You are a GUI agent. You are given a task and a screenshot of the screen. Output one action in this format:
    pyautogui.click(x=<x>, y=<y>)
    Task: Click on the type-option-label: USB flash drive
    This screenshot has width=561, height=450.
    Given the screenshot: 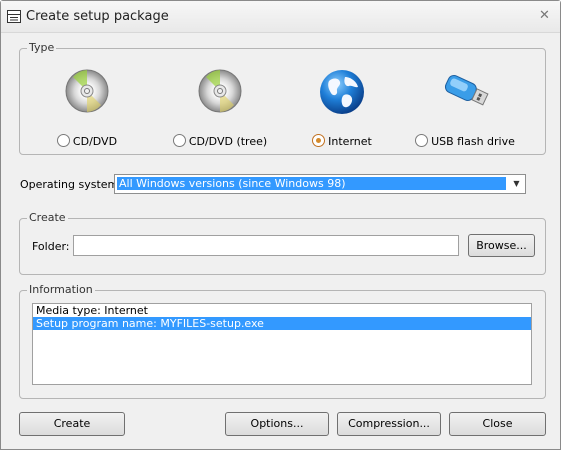 What is the action you would take?
    pyautogui.click(x=473, y=141)
    